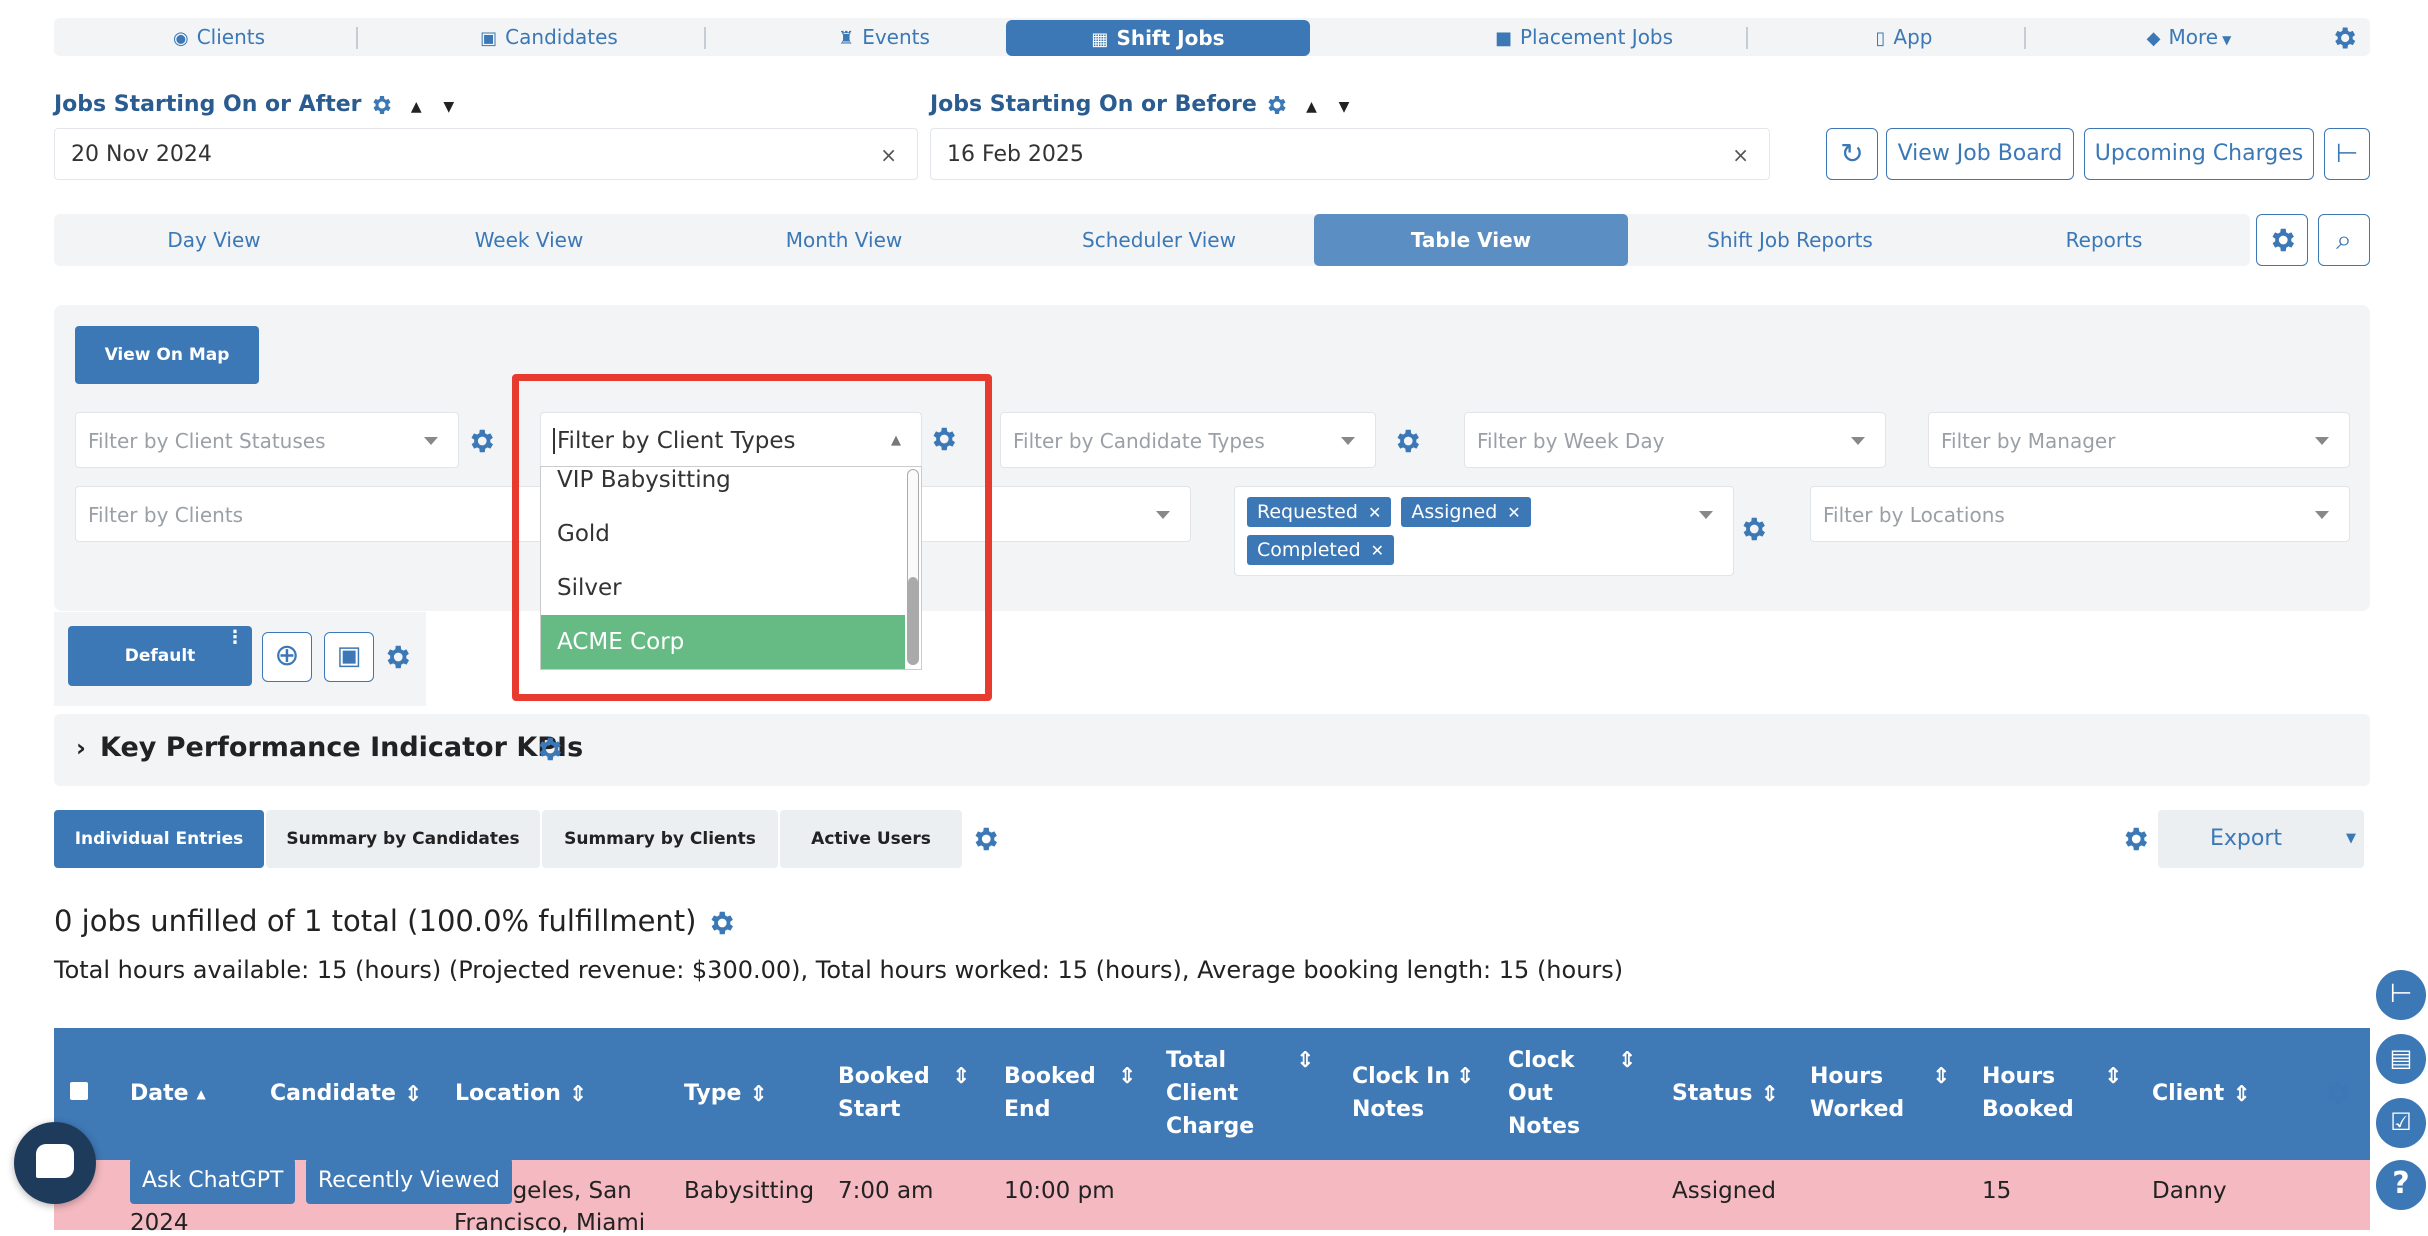 The image size is (2428, 1236). Describe the element at coordinates (2189, 37) in the screenshot. I see `nav-more: ◆ More ▼` at that location.